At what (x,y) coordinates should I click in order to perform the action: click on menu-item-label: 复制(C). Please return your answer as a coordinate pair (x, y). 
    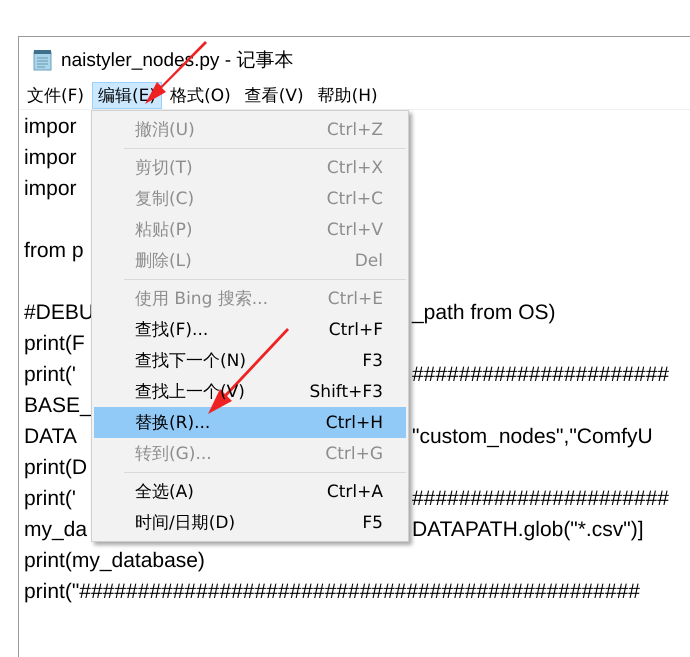
    Looking at the image, I should click on (164, 199).